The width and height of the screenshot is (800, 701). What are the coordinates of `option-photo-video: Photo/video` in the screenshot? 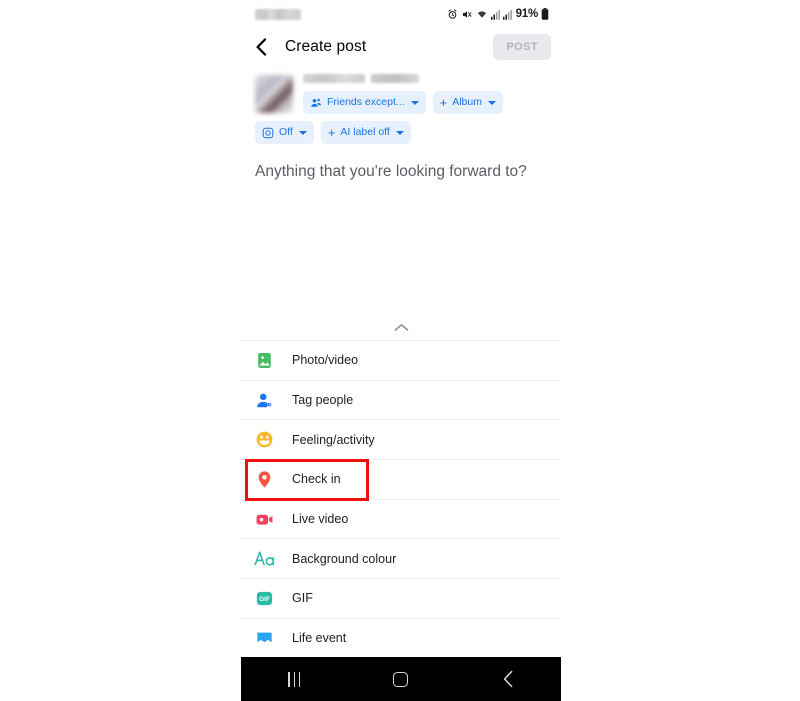 It's located at (401, 361).